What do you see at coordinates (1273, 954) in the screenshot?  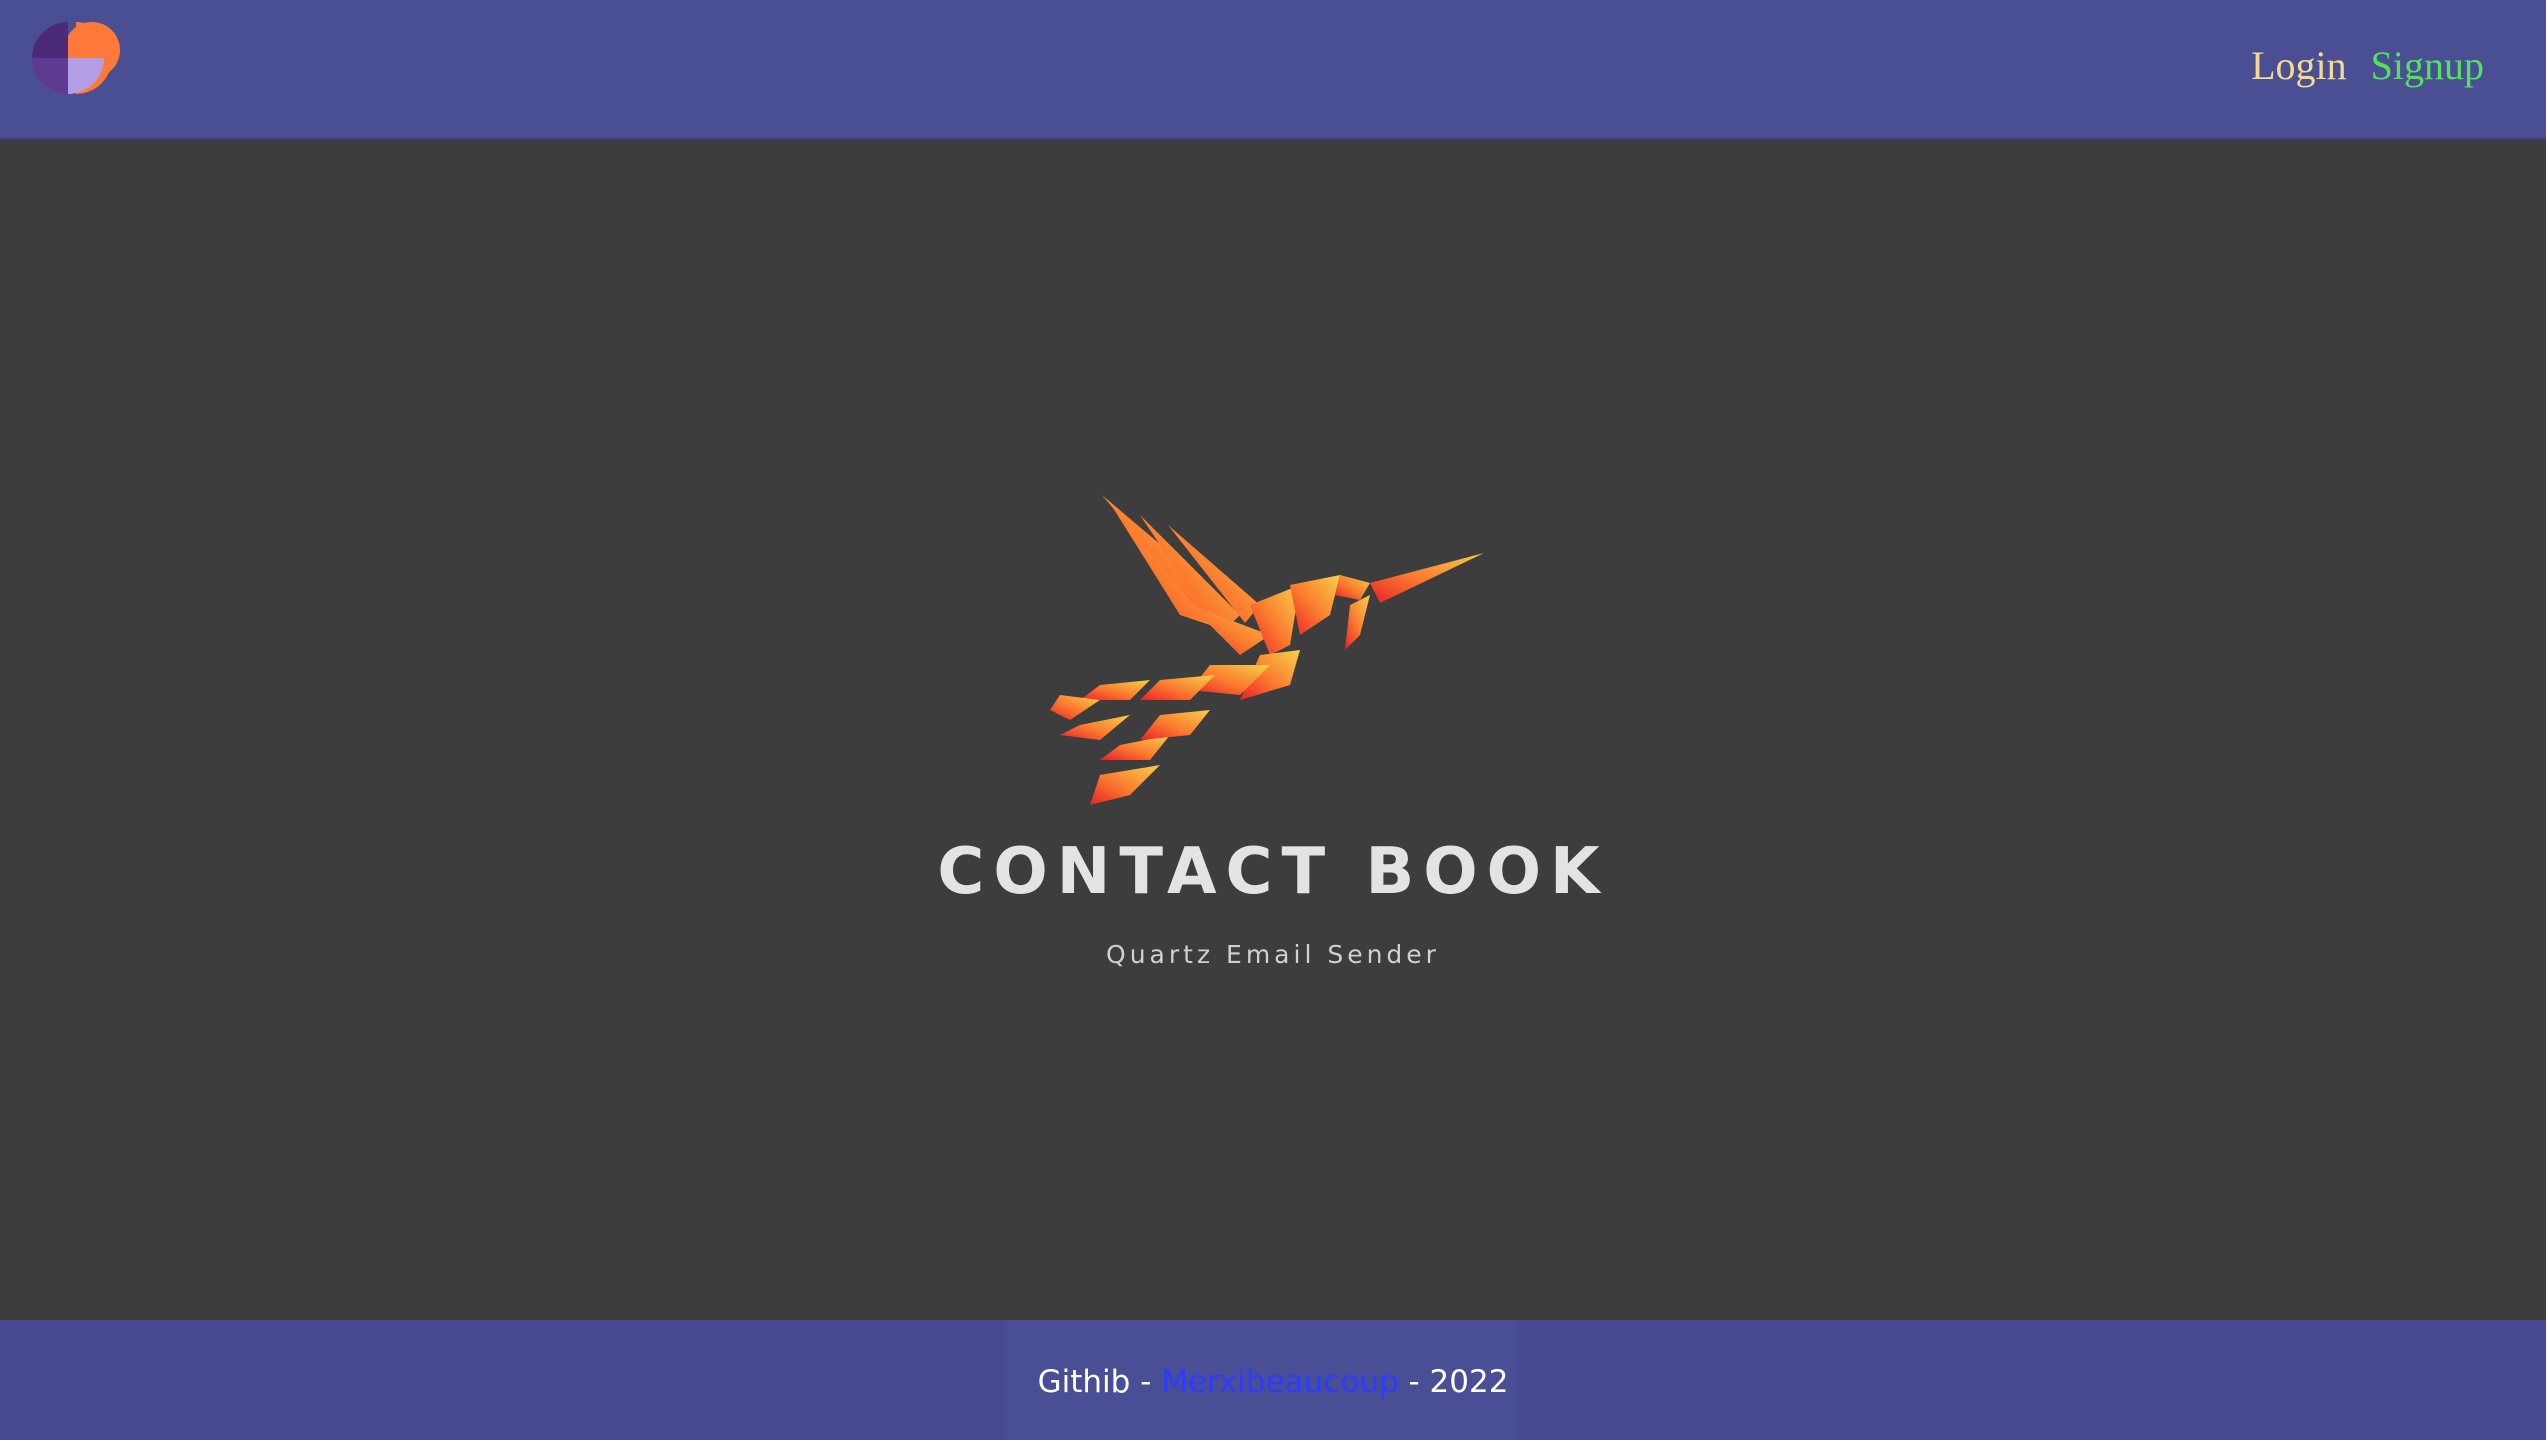 I see `hero-subtitle: Quartz Email Sender` at bounding box center [1273, 954].